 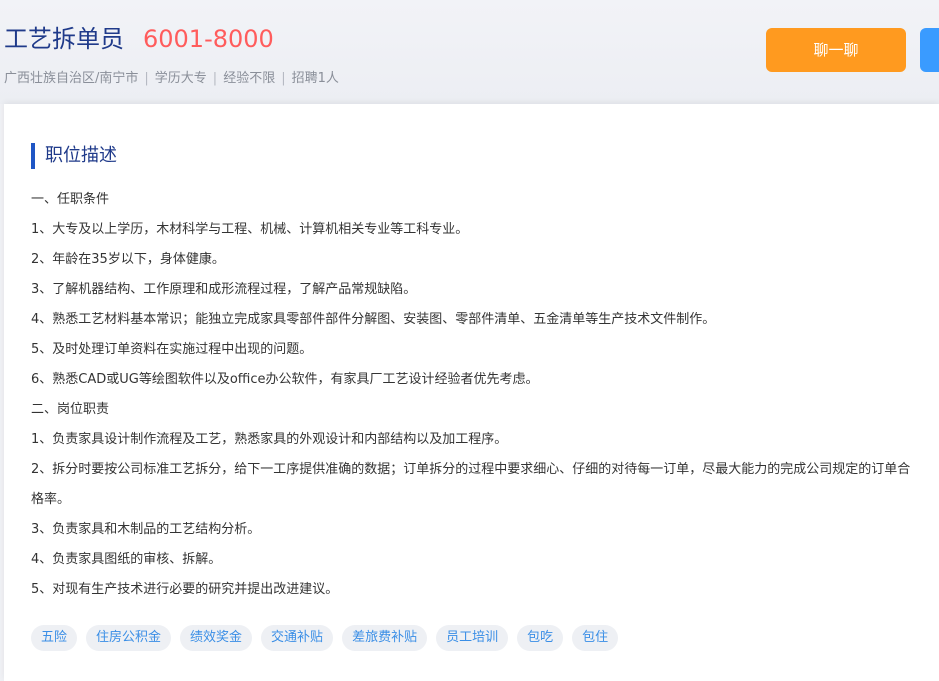 What do you see at coordinates (385, 638) in the screenshot?
I see `benefit-tag: 差旅费补贴` at bounding box center [385, 638].